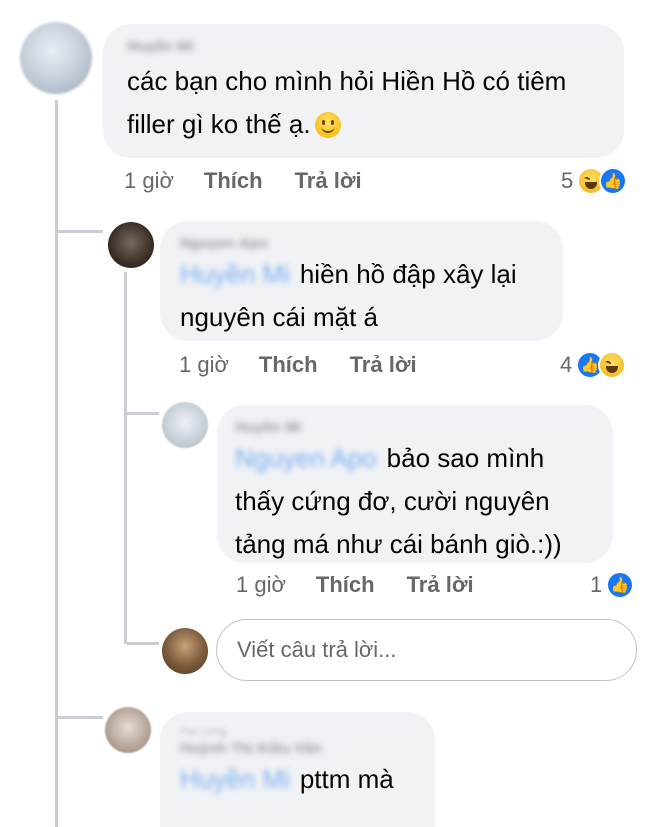 The width and height of the screenshot is (660, 827). I want to click on comment-text-line: Huyền Mi hiền hồ đập xây lại, so click(359, 274).